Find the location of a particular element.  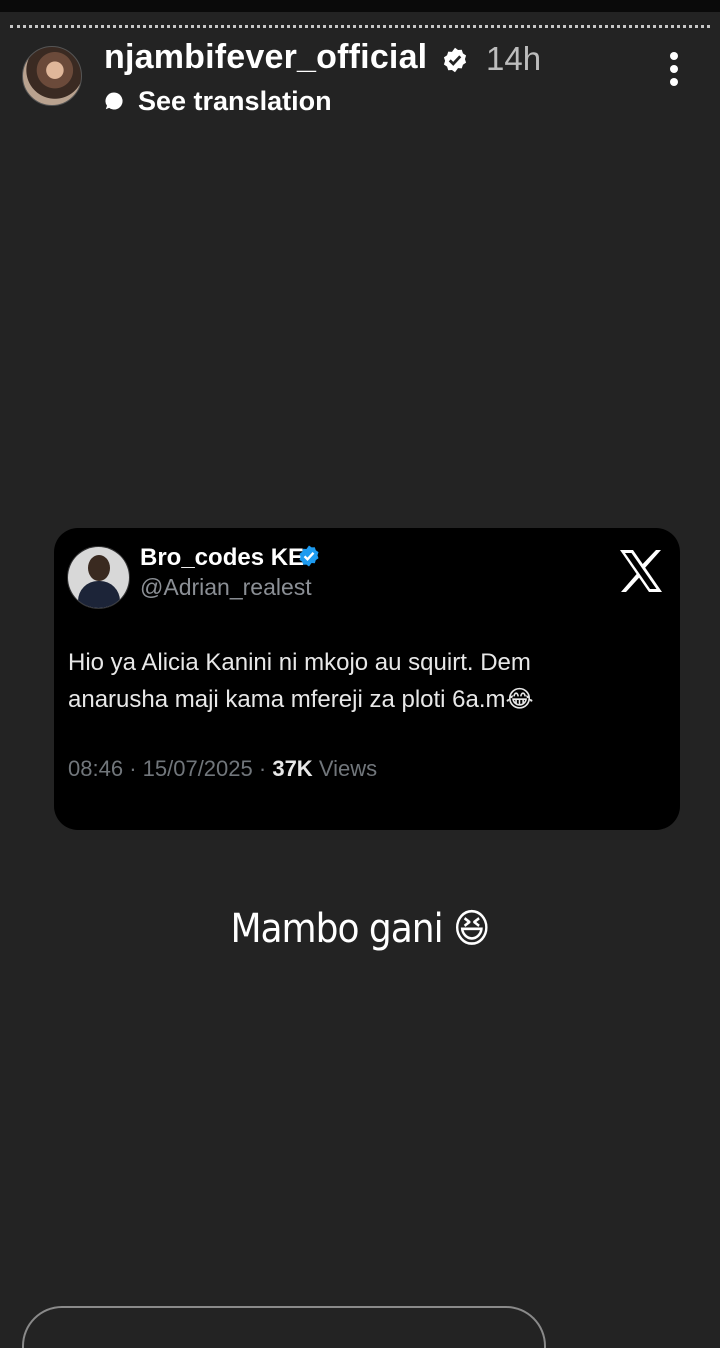

speech-bubble-icon is located at coordinates (114, 101).